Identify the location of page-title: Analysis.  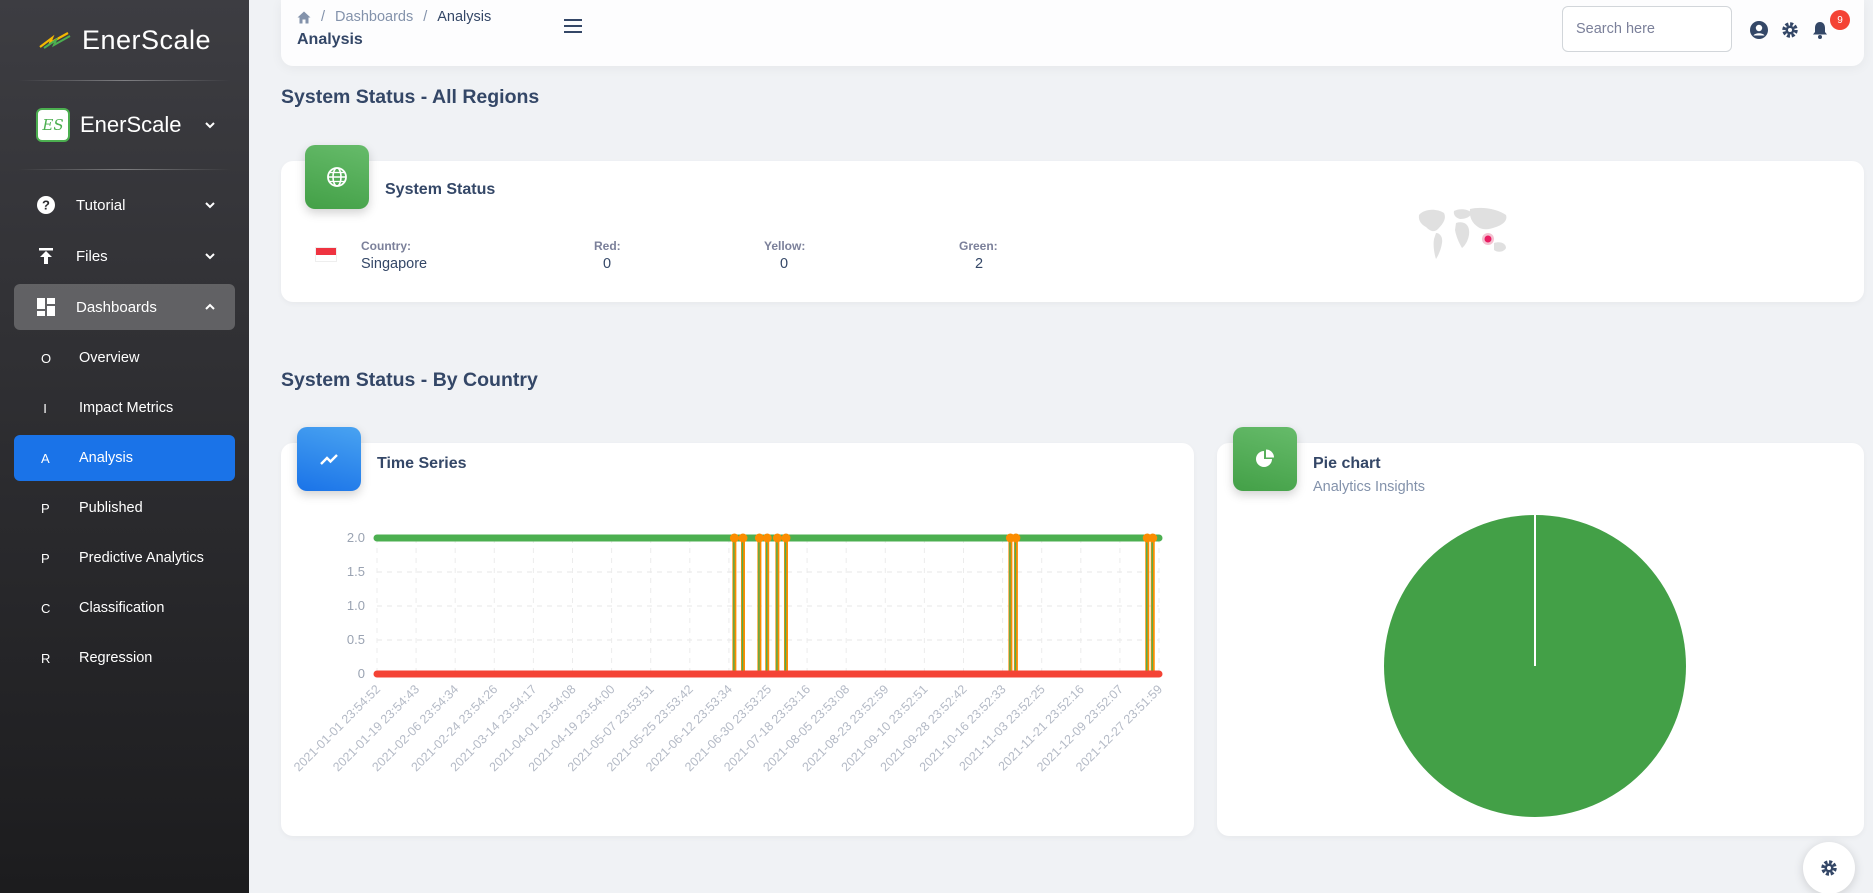
(330, 39).